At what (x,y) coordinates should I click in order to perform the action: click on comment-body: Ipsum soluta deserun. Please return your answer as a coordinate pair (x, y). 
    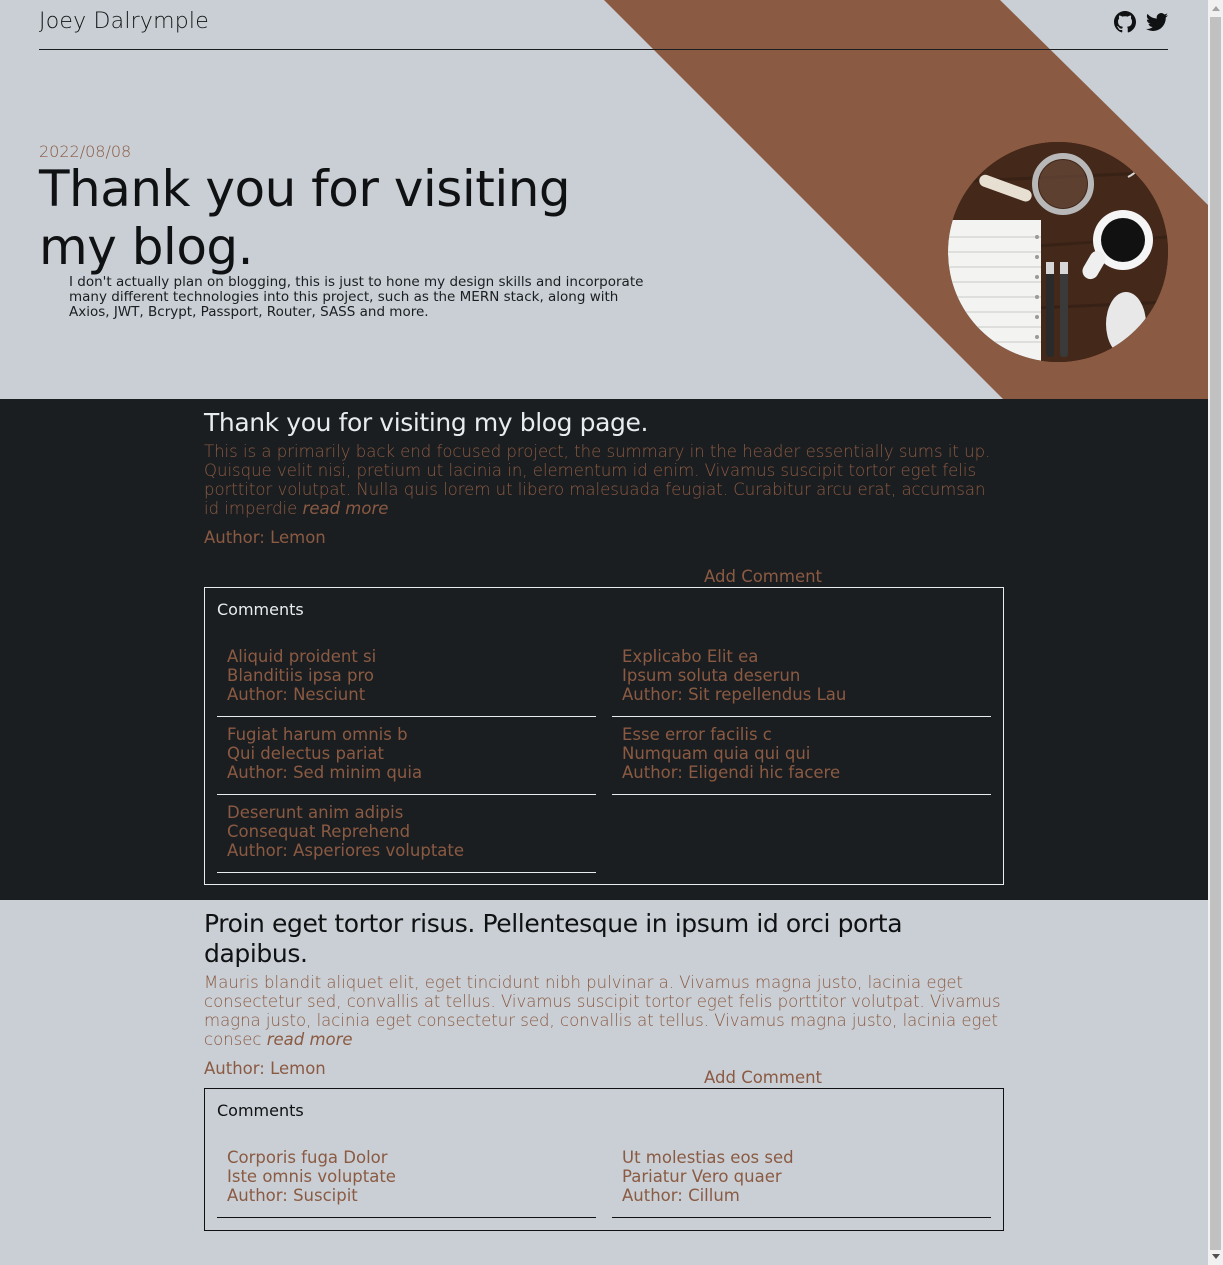
    Looking at the image, I should click on (711, 675).